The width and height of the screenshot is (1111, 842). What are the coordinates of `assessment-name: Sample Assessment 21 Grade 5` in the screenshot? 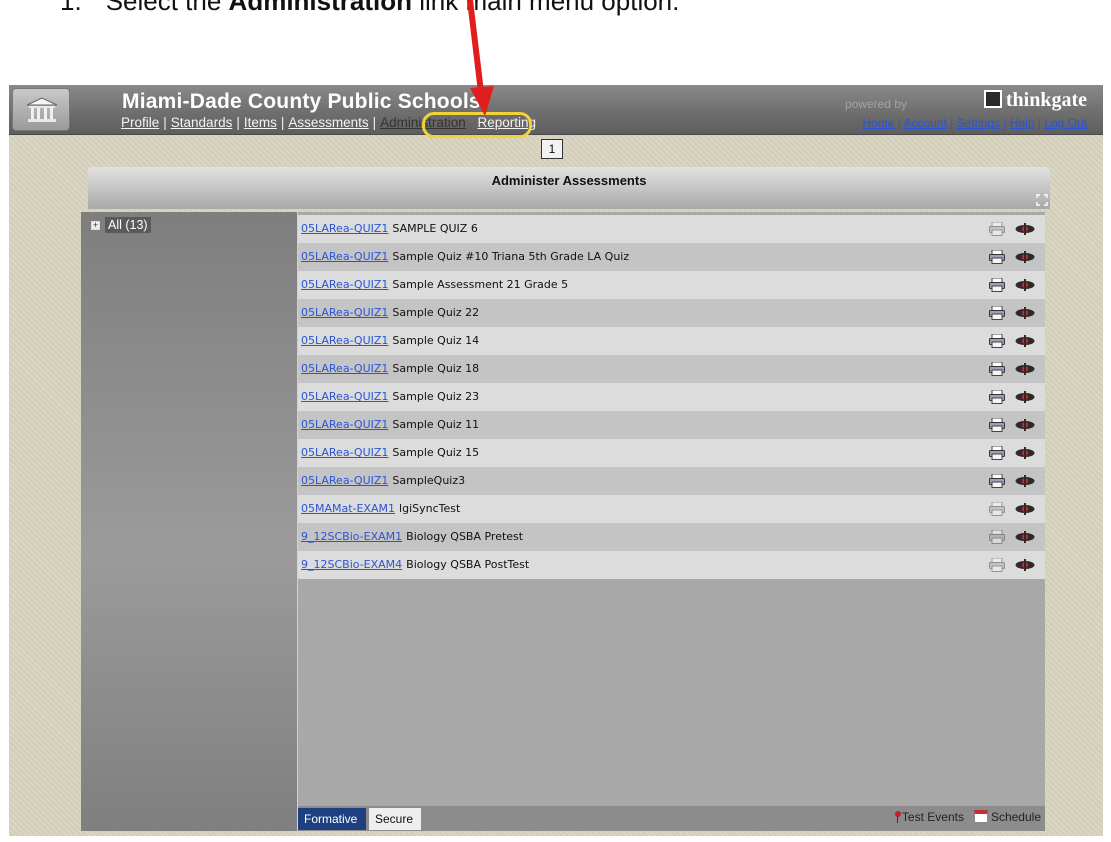 It's located at (480, 284).